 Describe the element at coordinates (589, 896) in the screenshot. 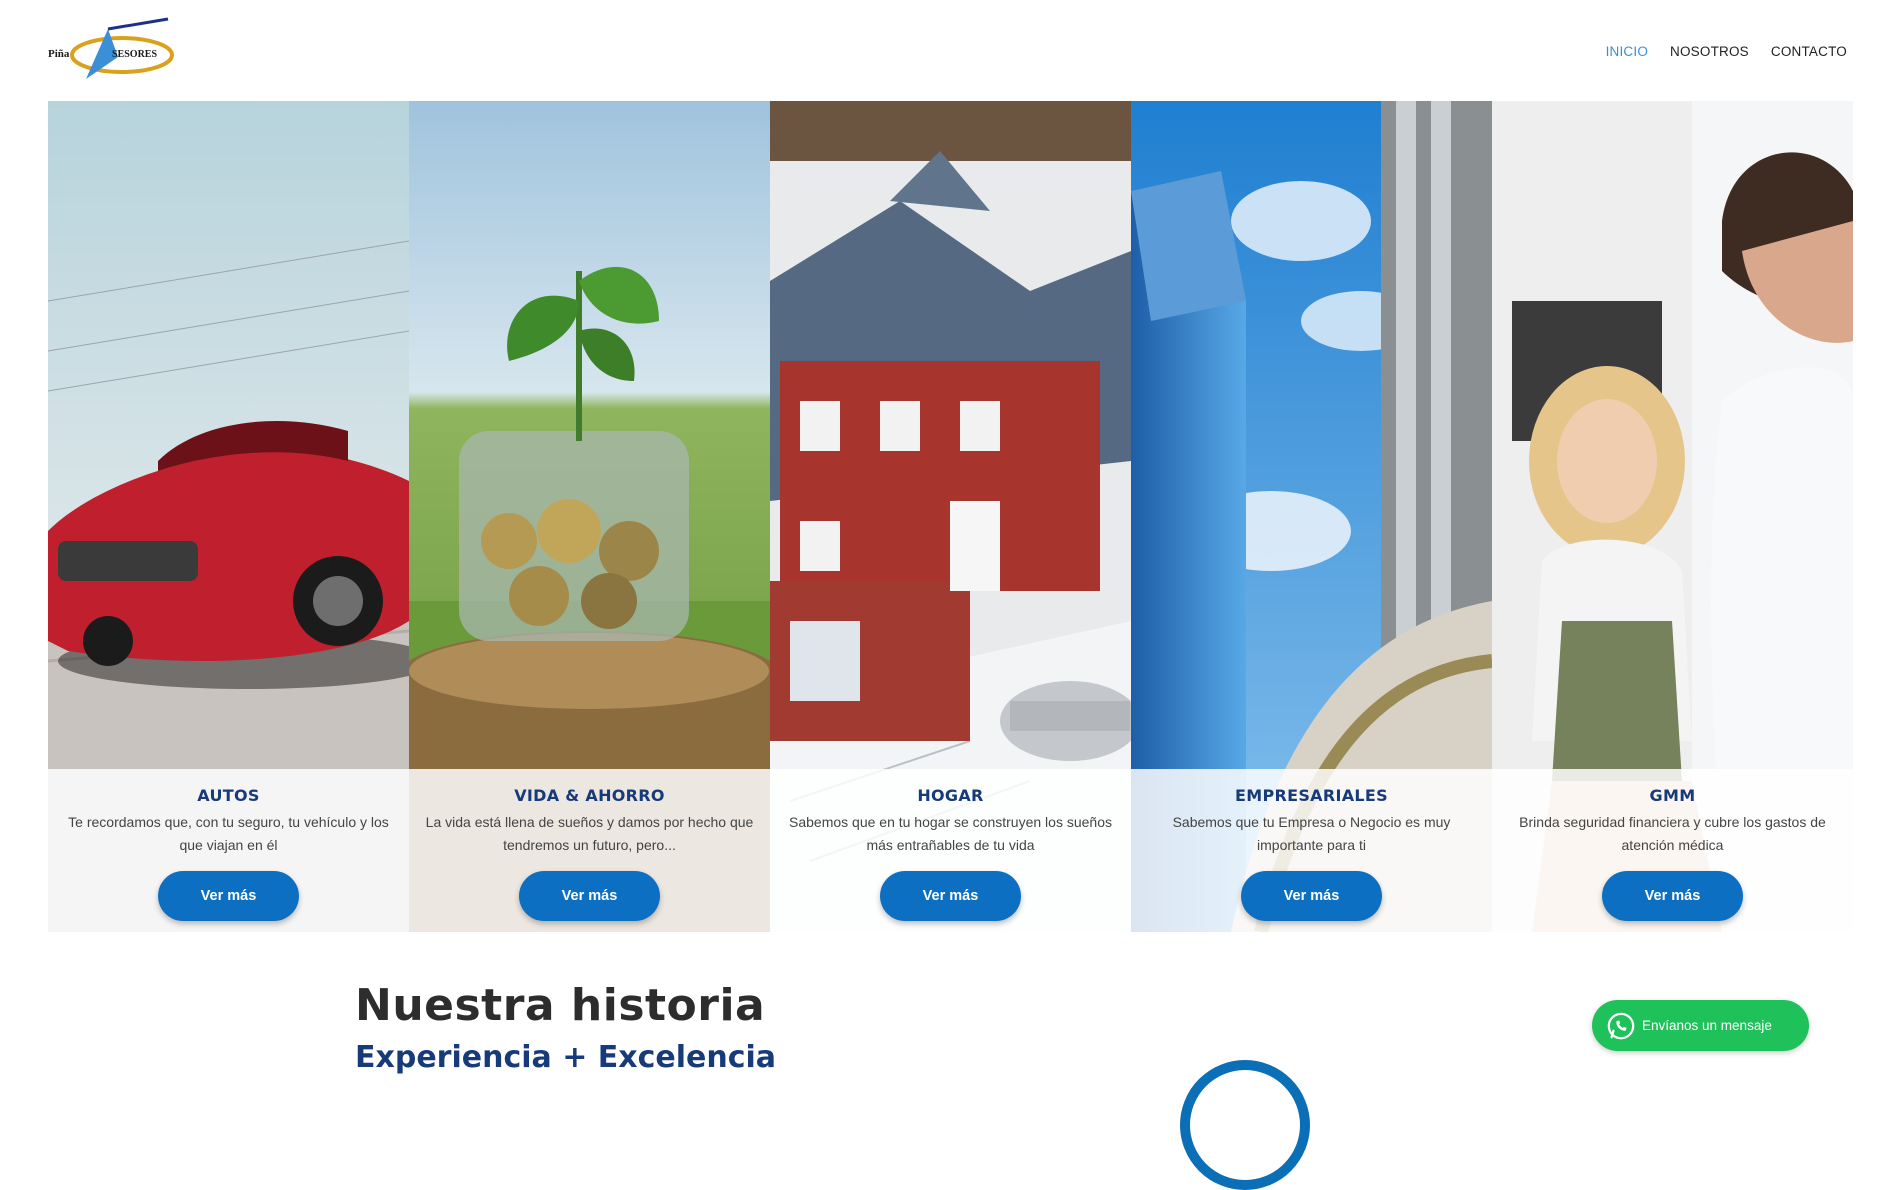

I see `ver-mas-button-vida-ahorro: Ver más` at that location.